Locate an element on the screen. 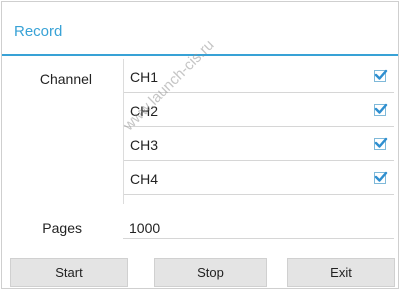  start-button: Start is located at coordinates (69, 272).